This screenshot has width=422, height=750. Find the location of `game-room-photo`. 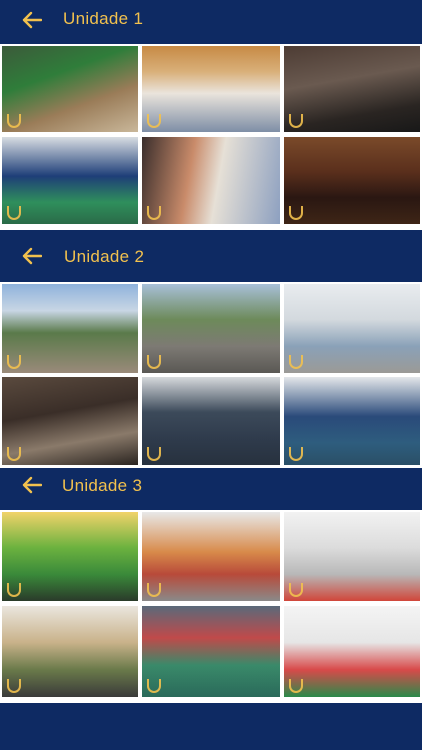

game-room-photo is located at coordinates (211, 556).